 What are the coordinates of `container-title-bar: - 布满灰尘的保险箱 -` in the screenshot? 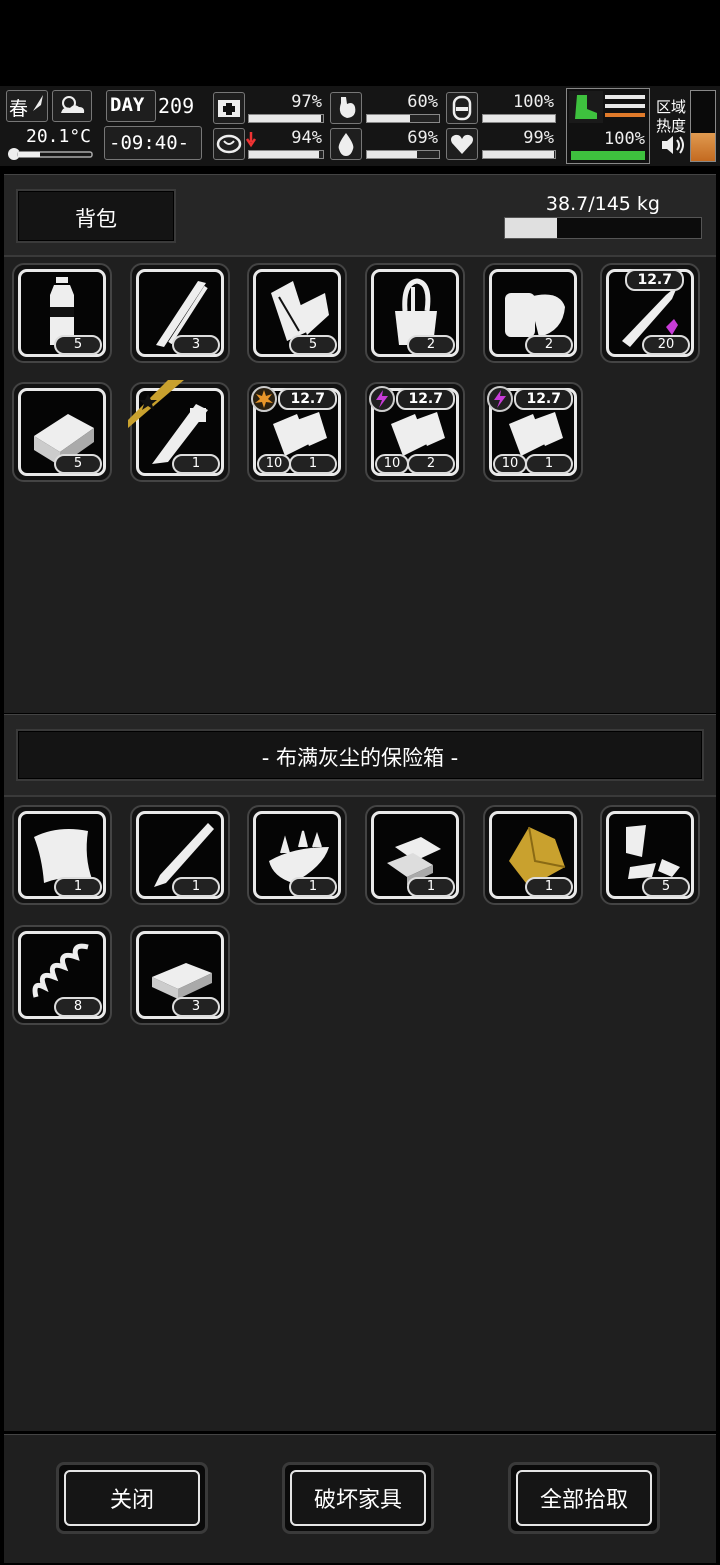 It's located at (360, 755).